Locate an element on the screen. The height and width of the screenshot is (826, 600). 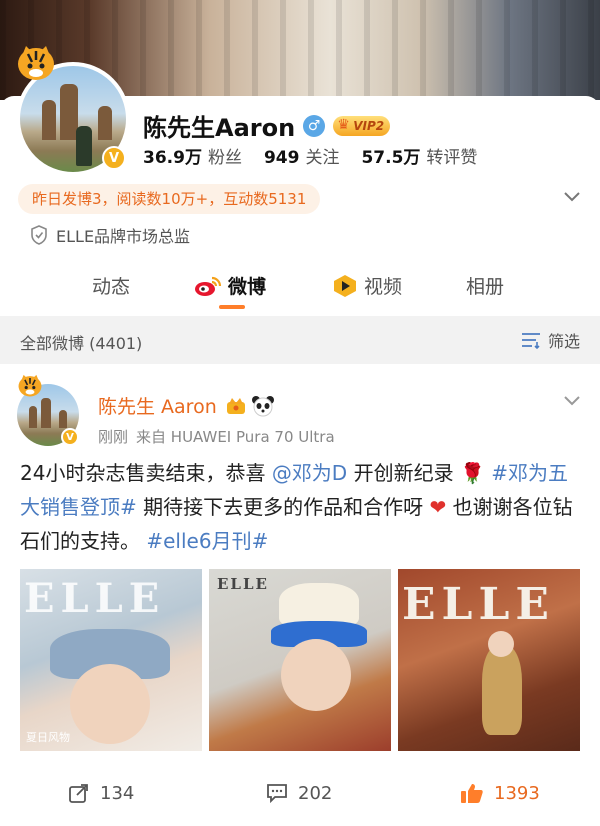
stat-value: 949 is located at coordinates (281, 158).